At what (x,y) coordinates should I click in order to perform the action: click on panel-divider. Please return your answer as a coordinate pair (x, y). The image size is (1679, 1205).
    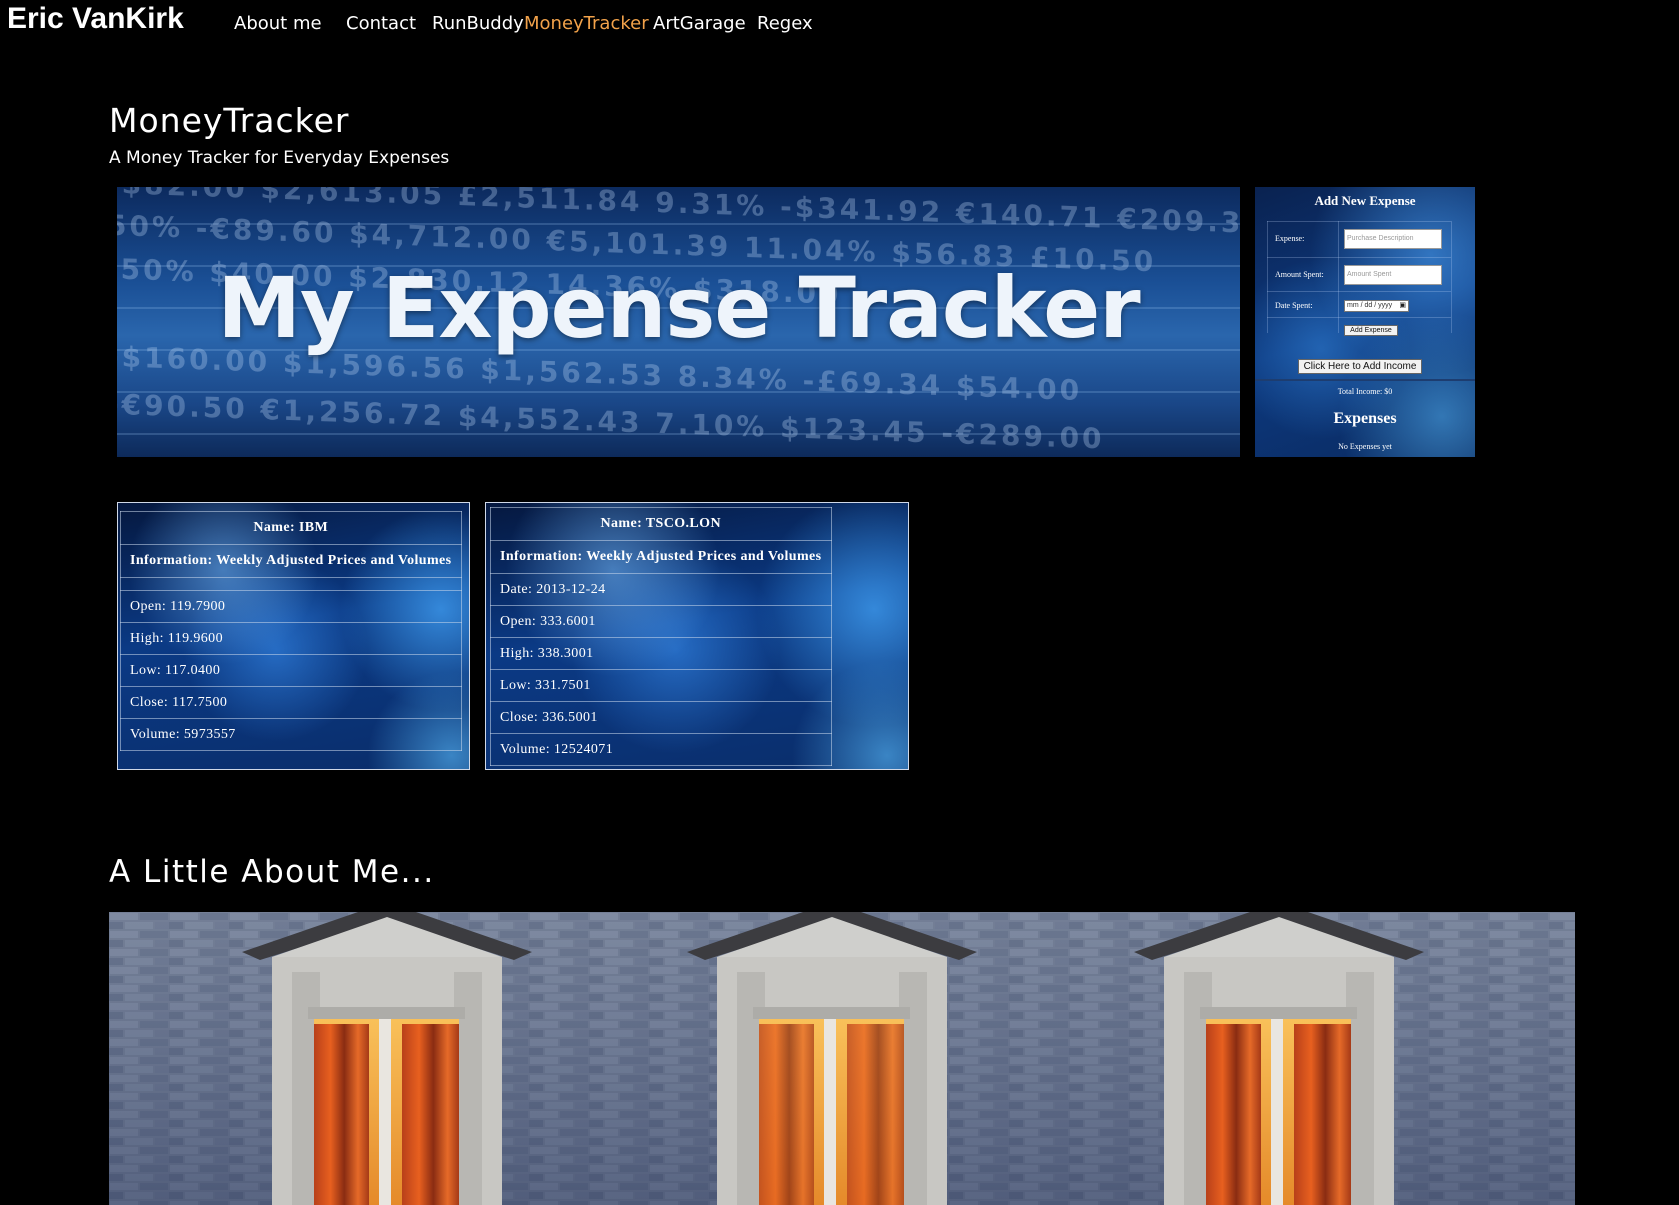
    Looking at the image, I should click on (1365, 380).